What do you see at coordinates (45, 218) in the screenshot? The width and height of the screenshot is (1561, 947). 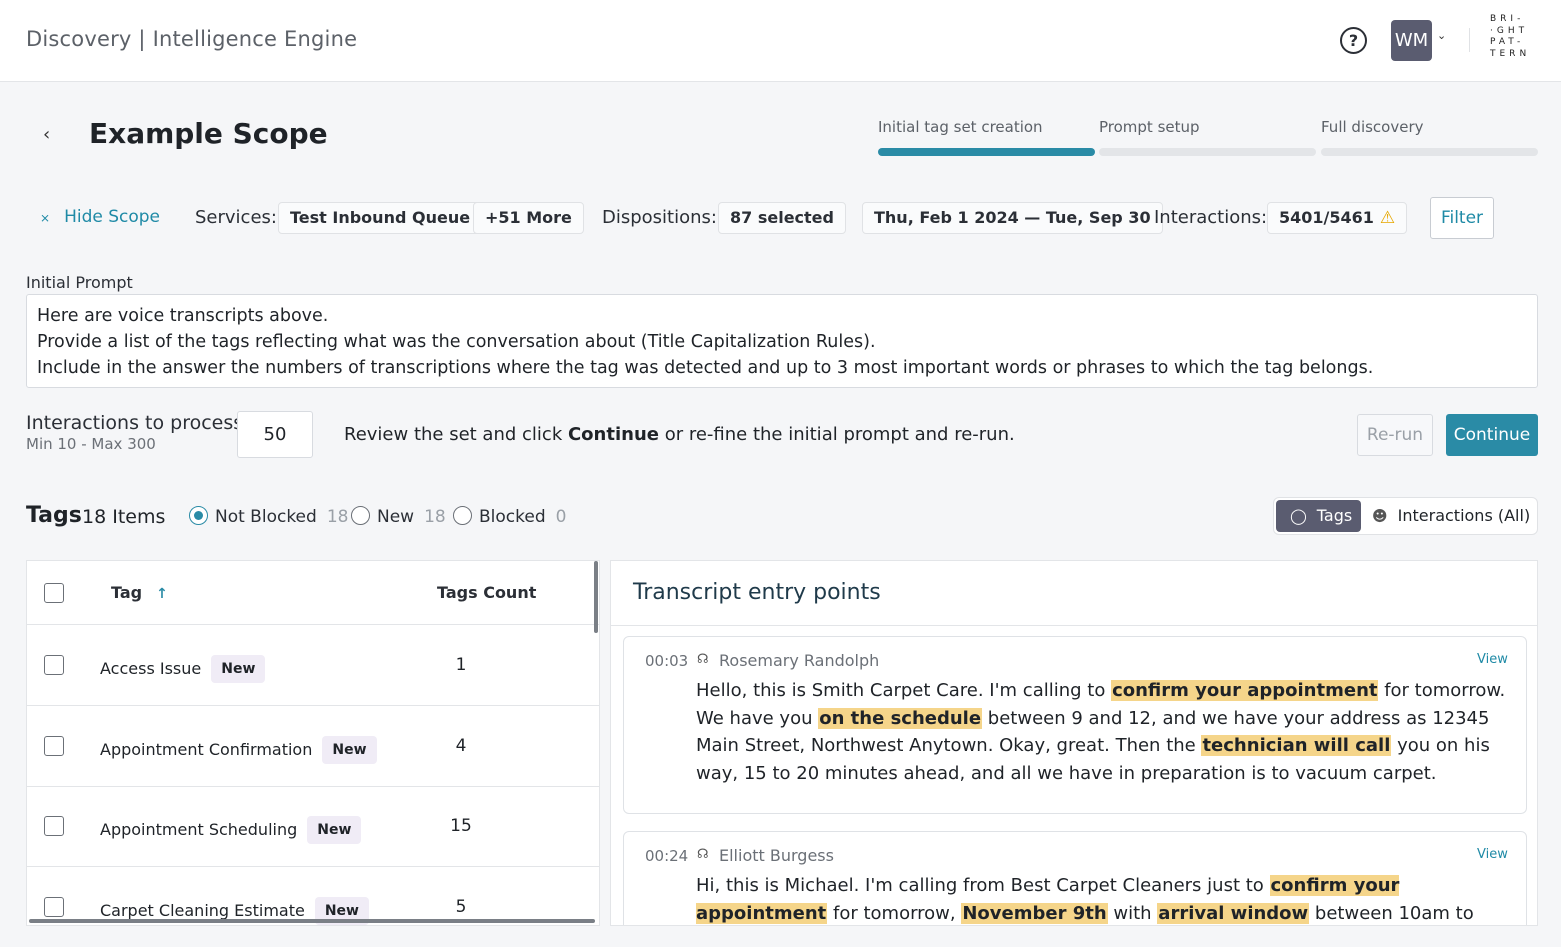 I see `collapse-icon: ⨯` at bounding box center [45, 218].